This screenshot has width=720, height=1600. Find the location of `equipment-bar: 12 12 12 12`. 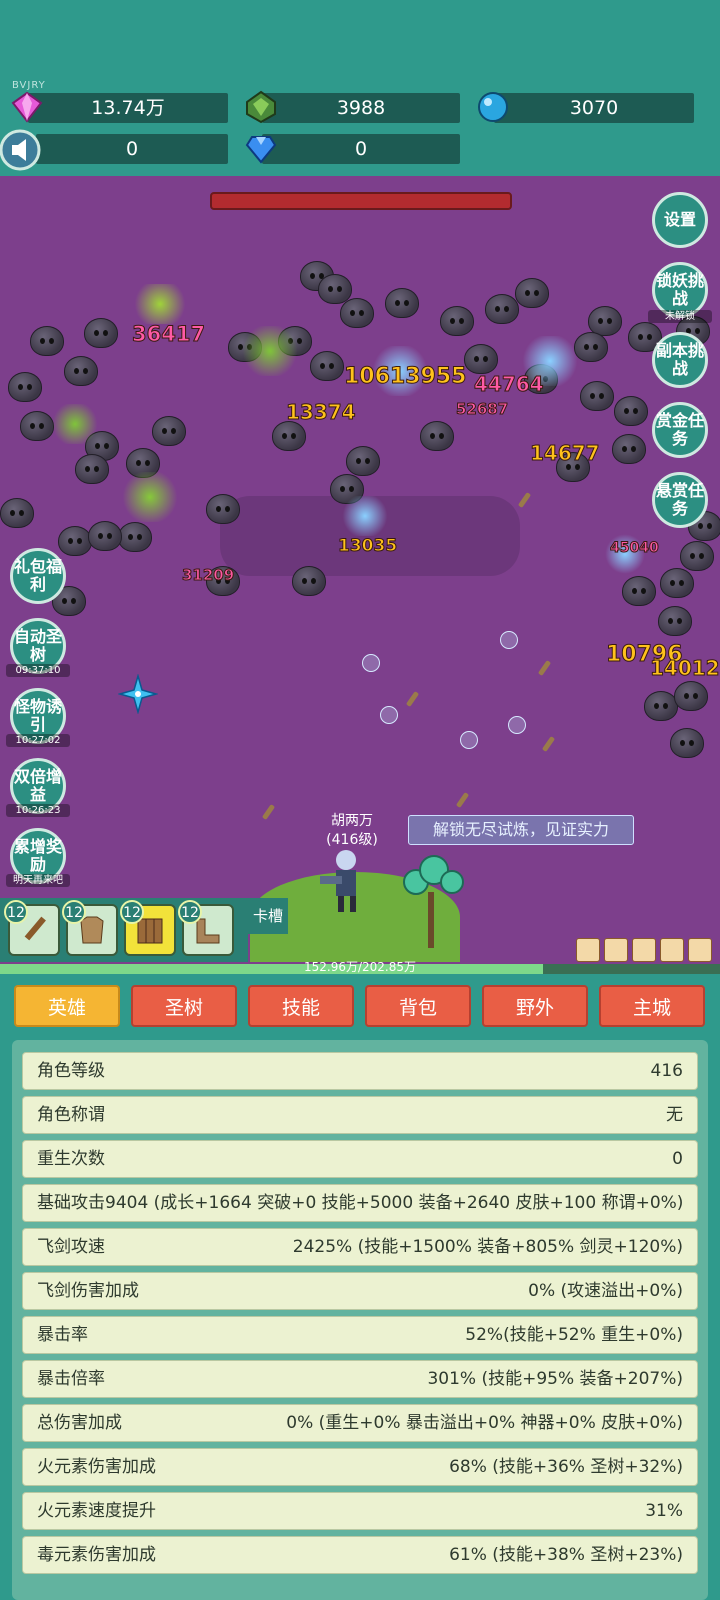

equipment-bar: 12 12 12 12 is located at coordinates (124, 930).